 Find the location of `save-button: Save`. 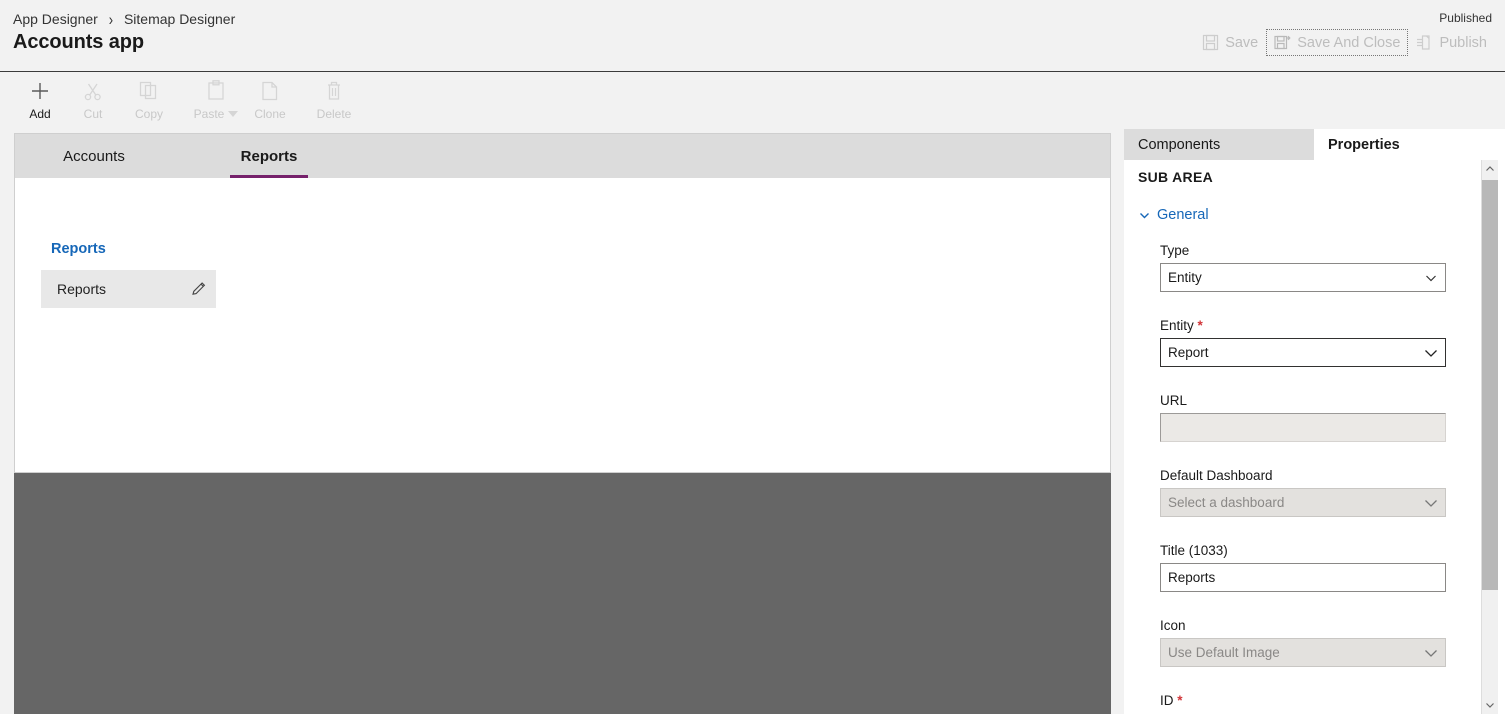

save-button: Save is located at coordinates (1230, 42).